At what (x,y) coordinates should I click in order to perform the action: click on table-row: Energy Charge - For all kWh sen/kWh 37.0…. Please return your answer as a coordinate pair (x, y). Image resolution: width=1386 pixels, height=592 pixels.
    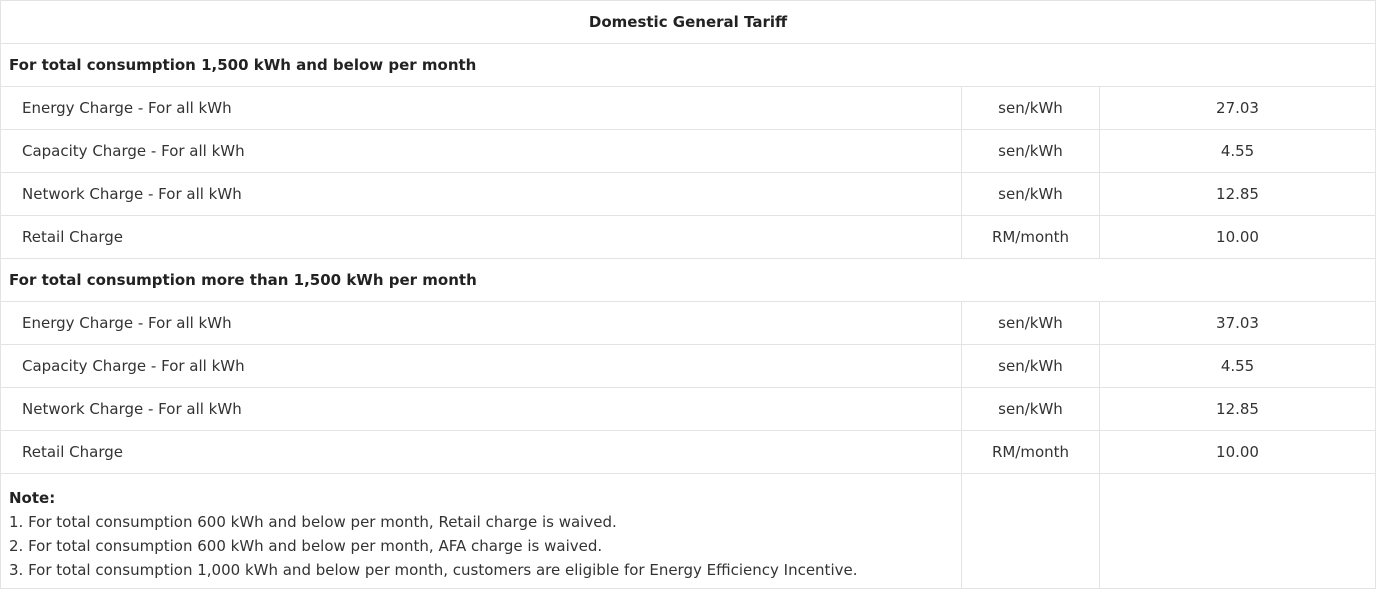
    Looking at the image, I should click on (688, 323).